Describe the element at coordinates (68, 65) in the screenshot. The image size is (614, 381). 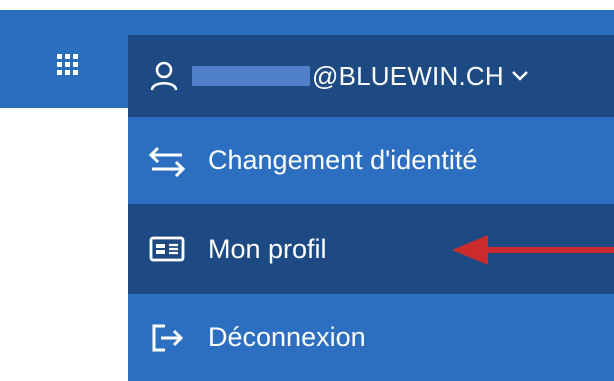
I see `grid-icon` at that location.